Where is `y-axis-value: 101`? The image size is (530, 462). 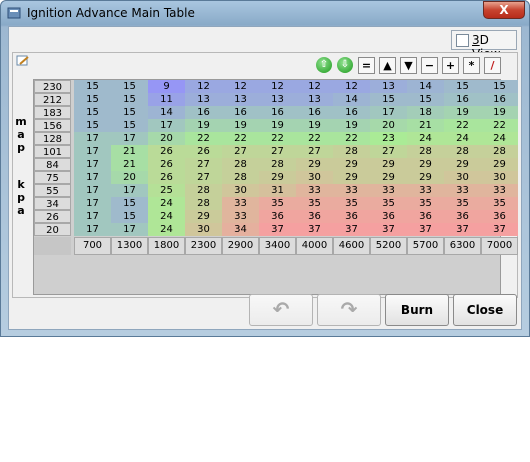
y-axis-value: 101 is located at coordinates (52, 151).